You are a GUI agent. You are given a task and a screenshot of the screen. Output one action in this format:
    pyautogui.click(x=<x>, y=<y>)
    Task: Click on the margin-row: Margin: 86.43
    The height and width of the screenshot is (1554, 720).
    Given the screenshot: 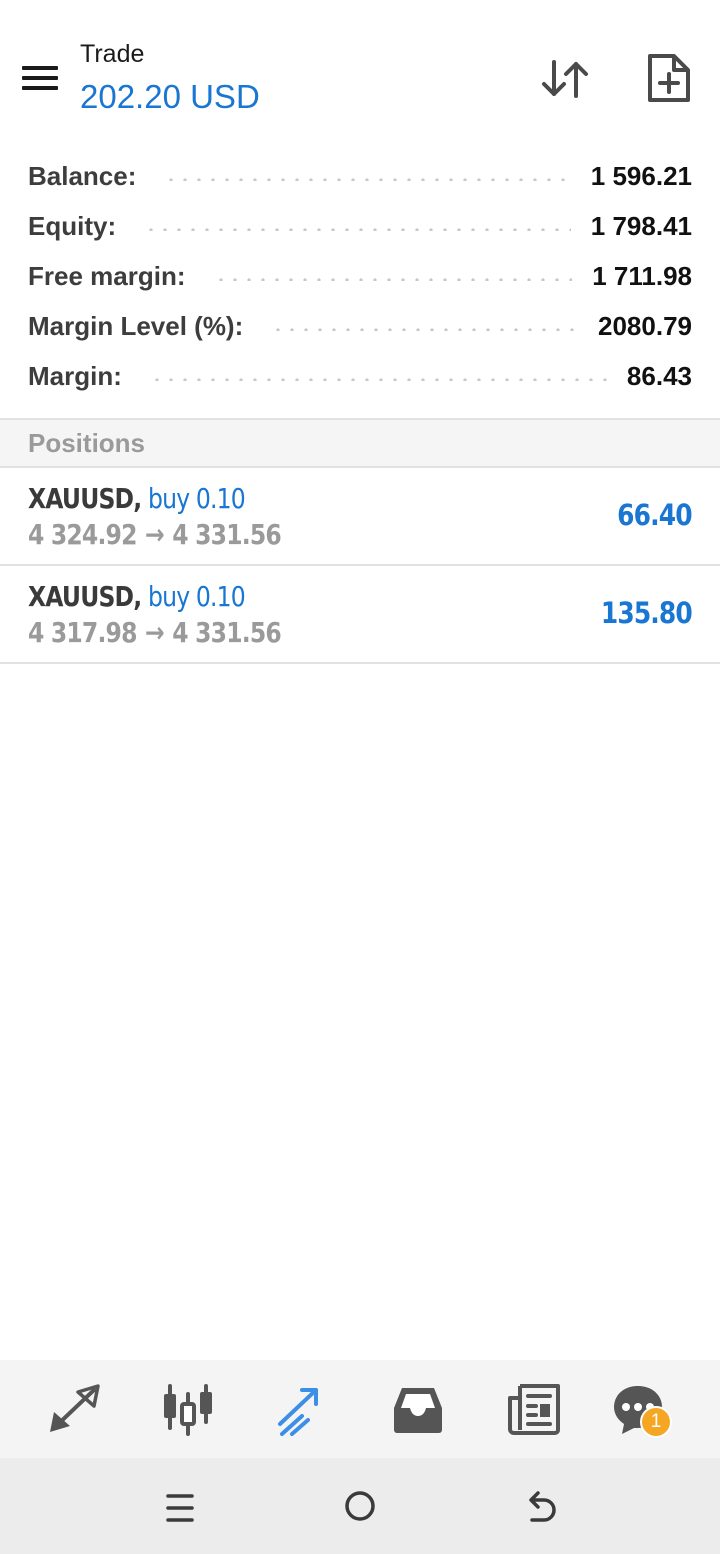 What is the action you would take?
    pyautogui.click(x=360, y=376)
    